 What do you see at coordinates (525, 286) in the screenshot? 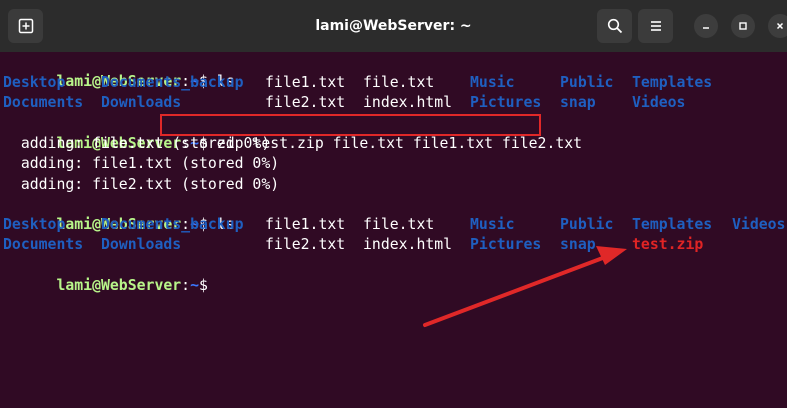
I see `annotation-arrow-icon` at bounding box center [525, 286].